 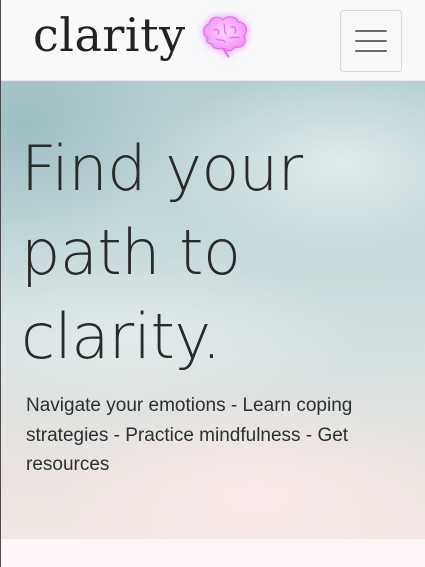 I want to click on navbar: clarity, so click(x=213, y=40).